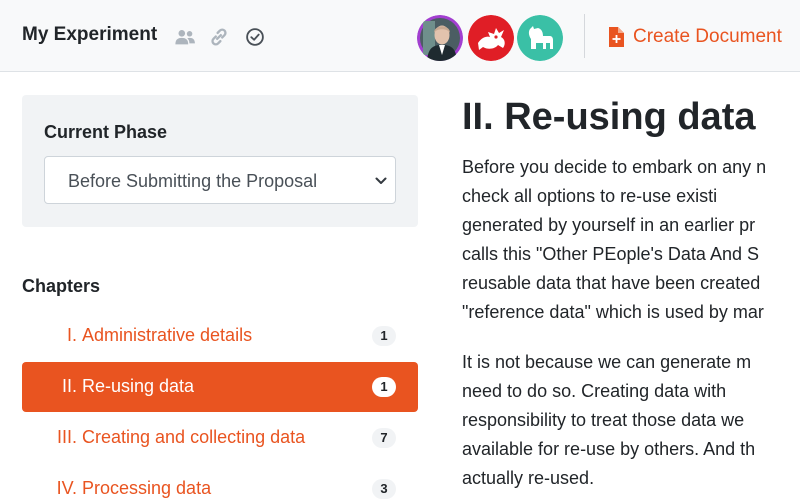 This screenshot has height=500, width=800. I want to click on chapter-item-creating-and-collecting-data: III. Creating and collecting data 7, so click(220, 438).